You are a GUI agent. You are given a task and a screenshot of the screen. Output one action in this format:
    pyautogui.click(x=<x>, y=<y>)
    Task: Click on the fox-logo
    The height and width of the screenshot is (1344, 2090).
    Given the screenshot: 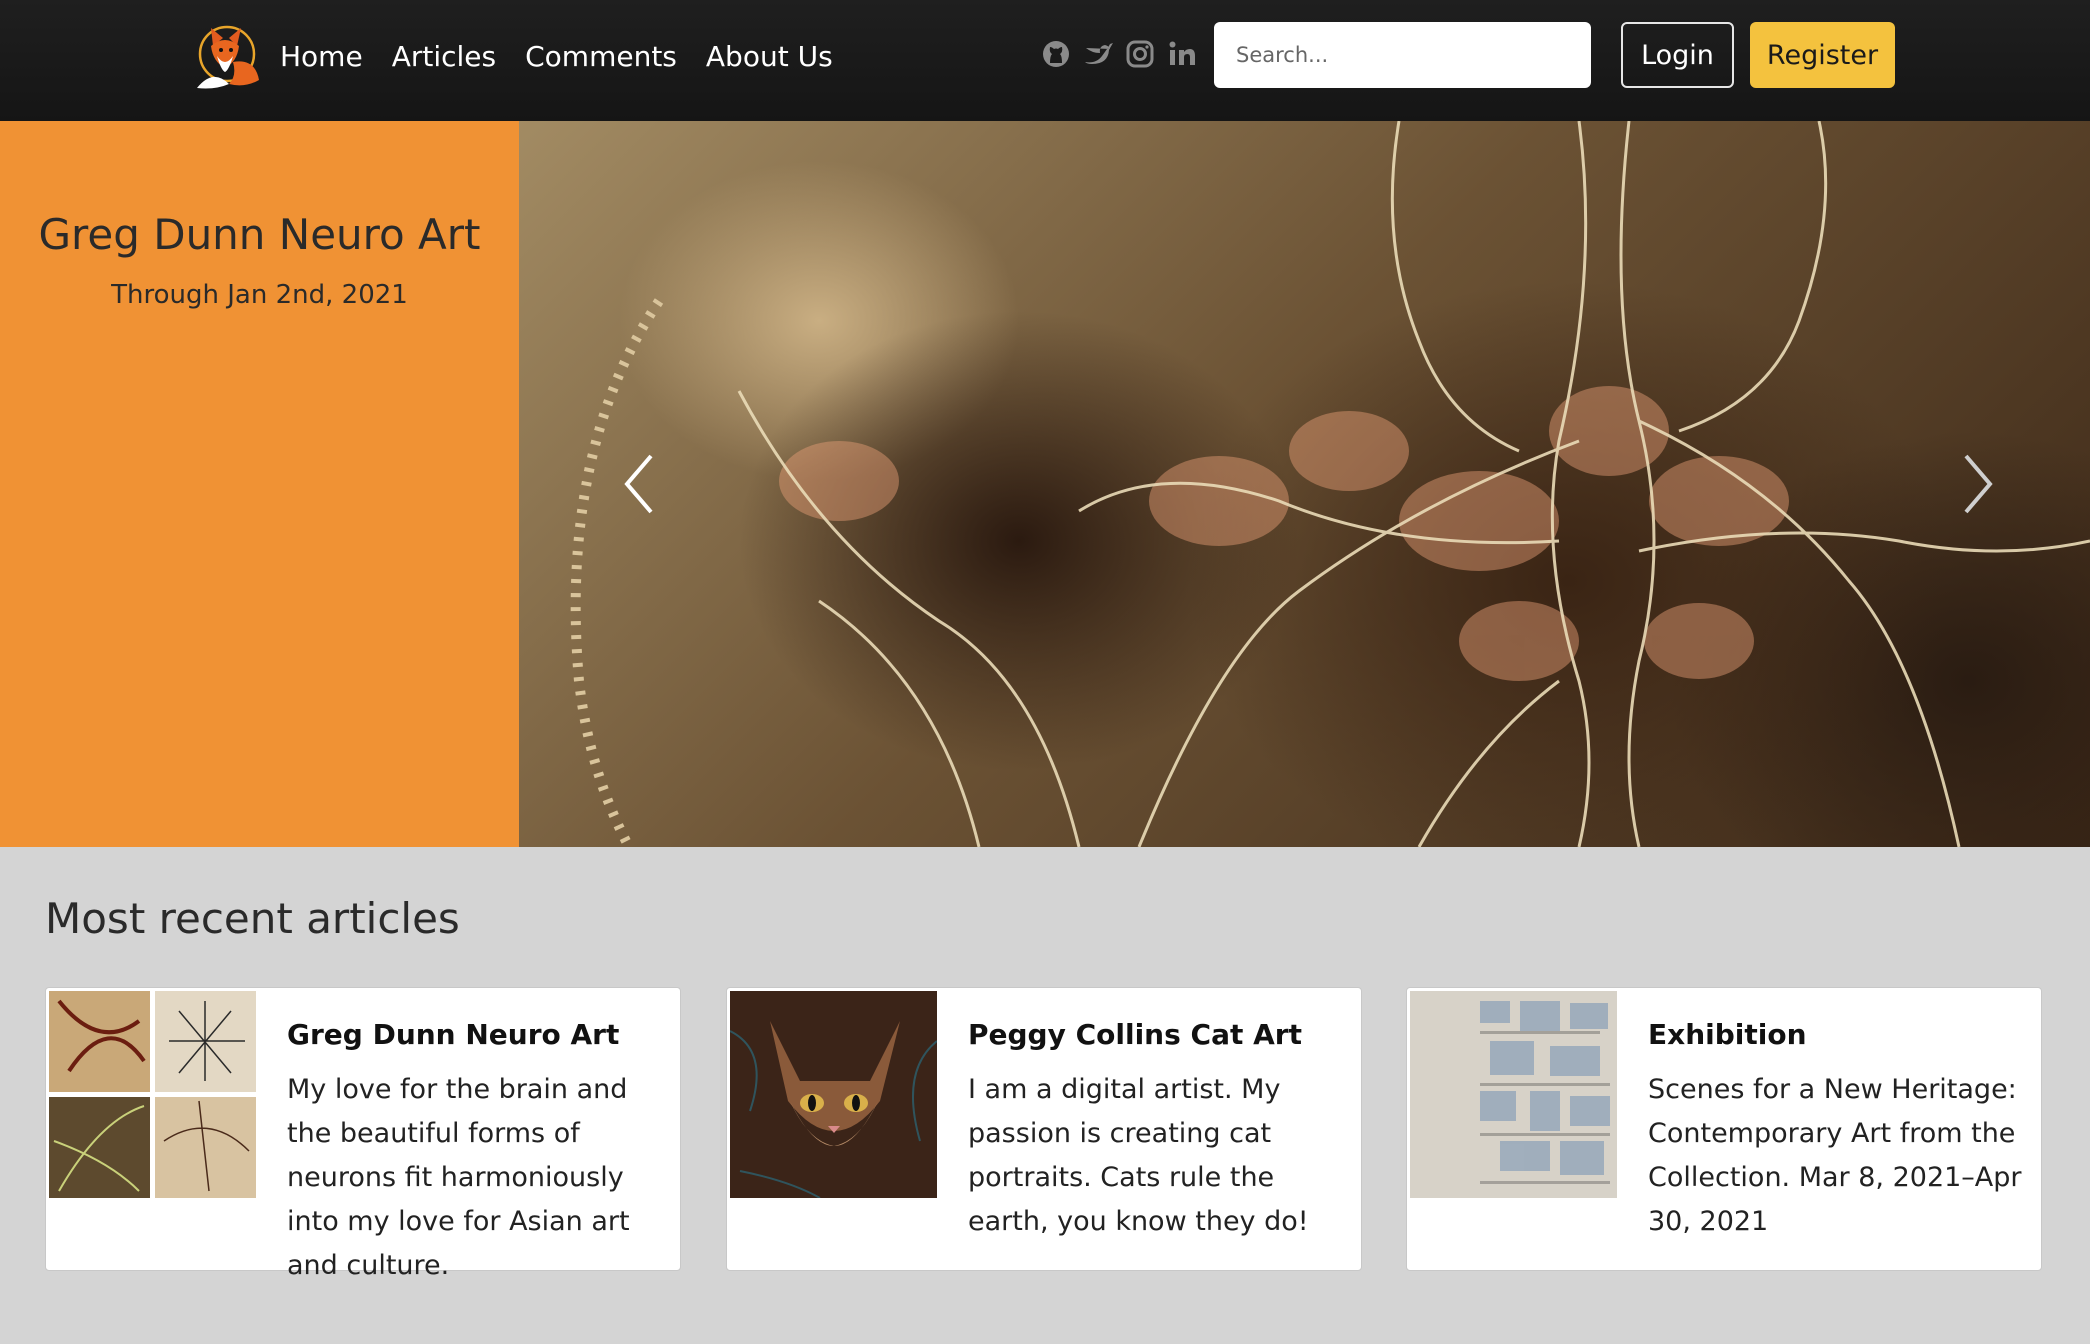 What is the action you would take?
    pyautogui.click(x=230, y=55)
    